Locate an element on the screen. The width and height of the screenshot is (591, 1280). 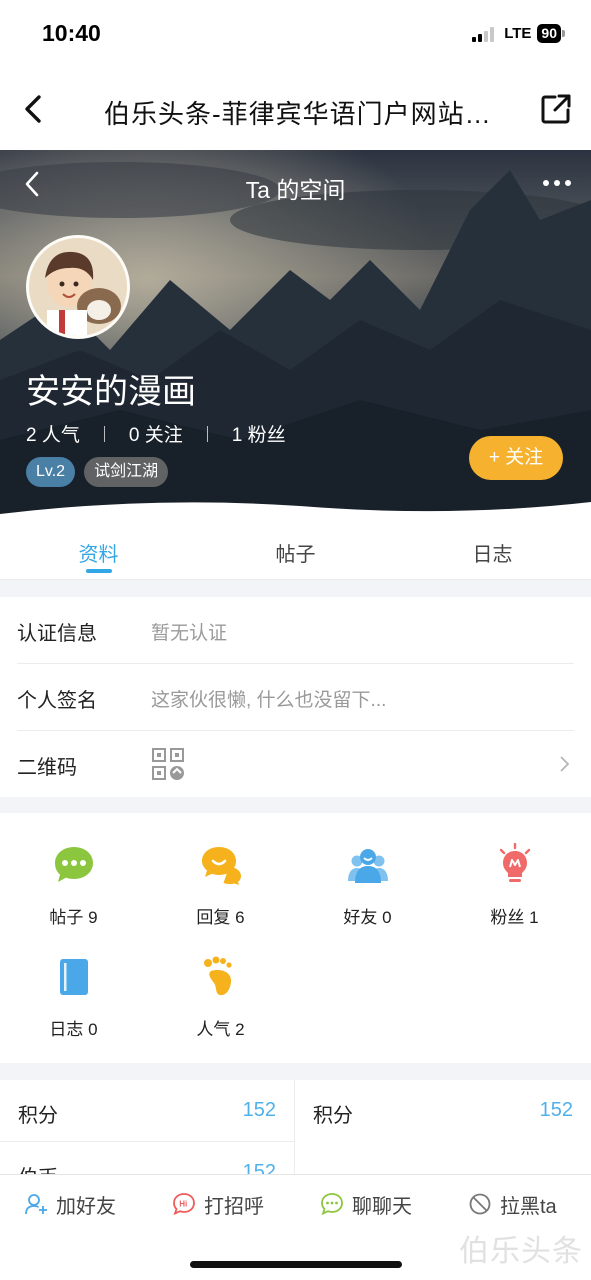
user-name: 安安的漫画 is located at coordinates (111, 392).